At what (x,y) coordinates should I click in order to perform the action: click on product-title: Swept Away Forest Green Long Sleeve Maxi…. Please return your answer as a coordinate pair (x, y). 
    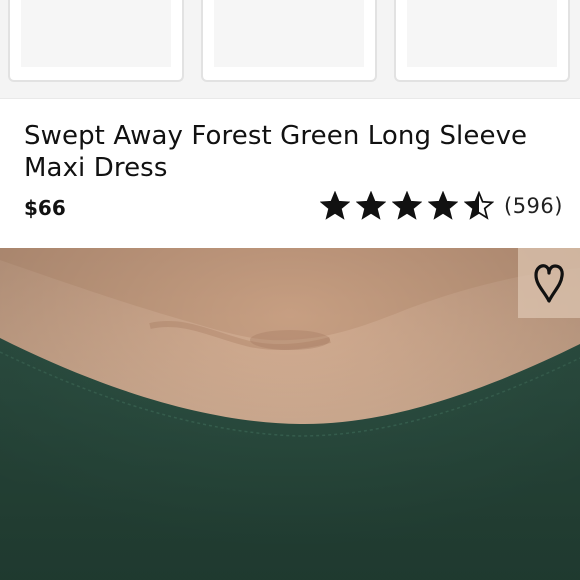
    Looking at the image, I should click on (276, 152).